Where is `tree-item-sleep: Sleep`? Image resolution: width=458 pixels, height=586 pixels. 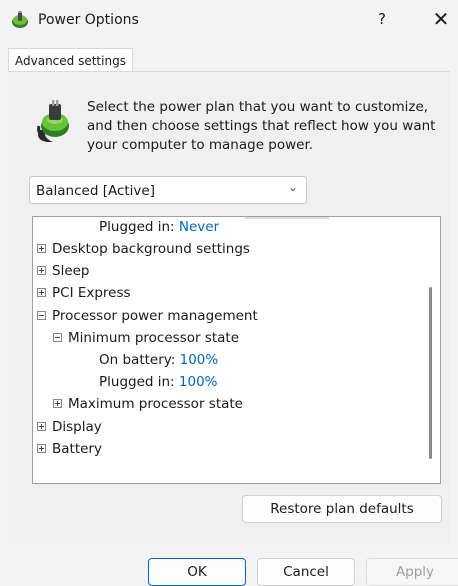
tree-item-sleep: Sleep is located at coordinates (63, 271).